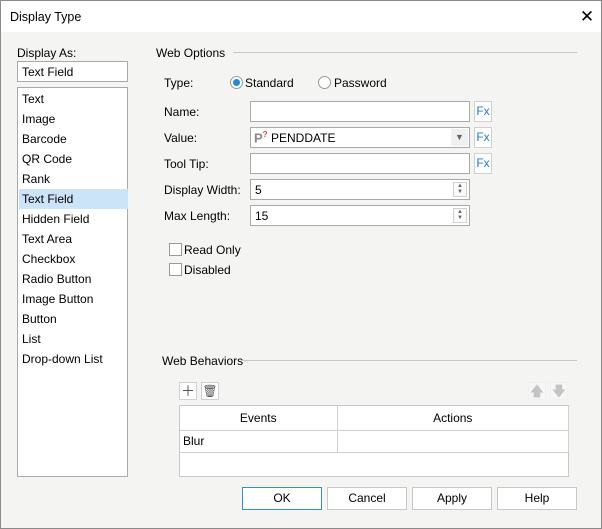 The image size is (602, 529). Describe the element at coordinates (73, 99) in the screenshot. I see `list-item: Text` at that location.